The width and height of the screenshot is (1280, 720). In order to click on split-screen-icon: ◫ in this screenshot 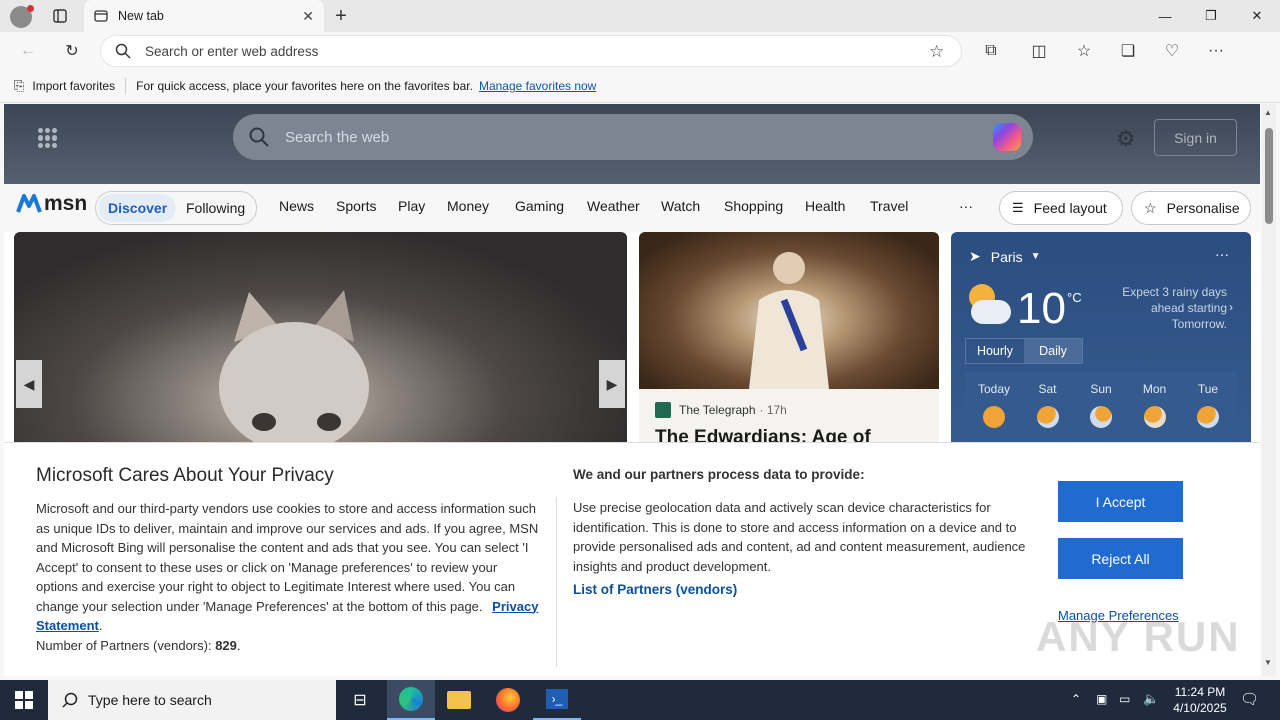, I will do `click(1039, 51)`.